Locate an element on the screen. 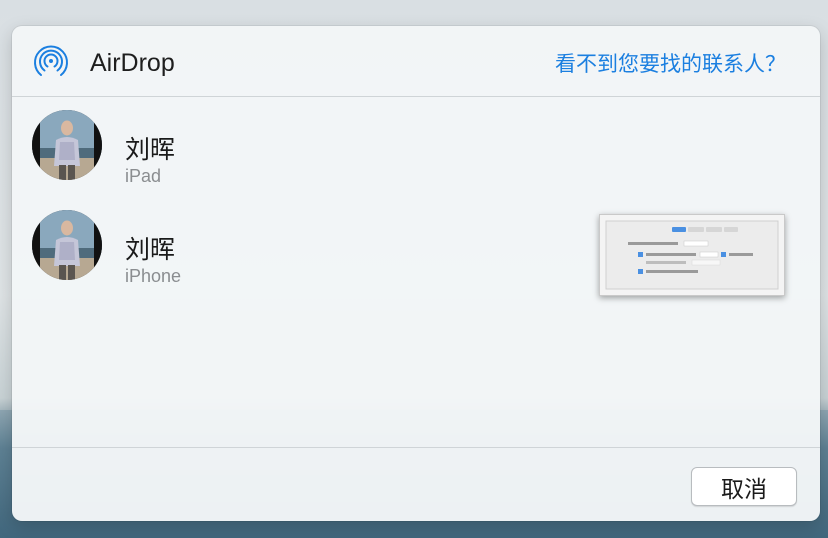 This screenshot has height=538, width=828. airdrop-icon is located at coordinates (51, 60).